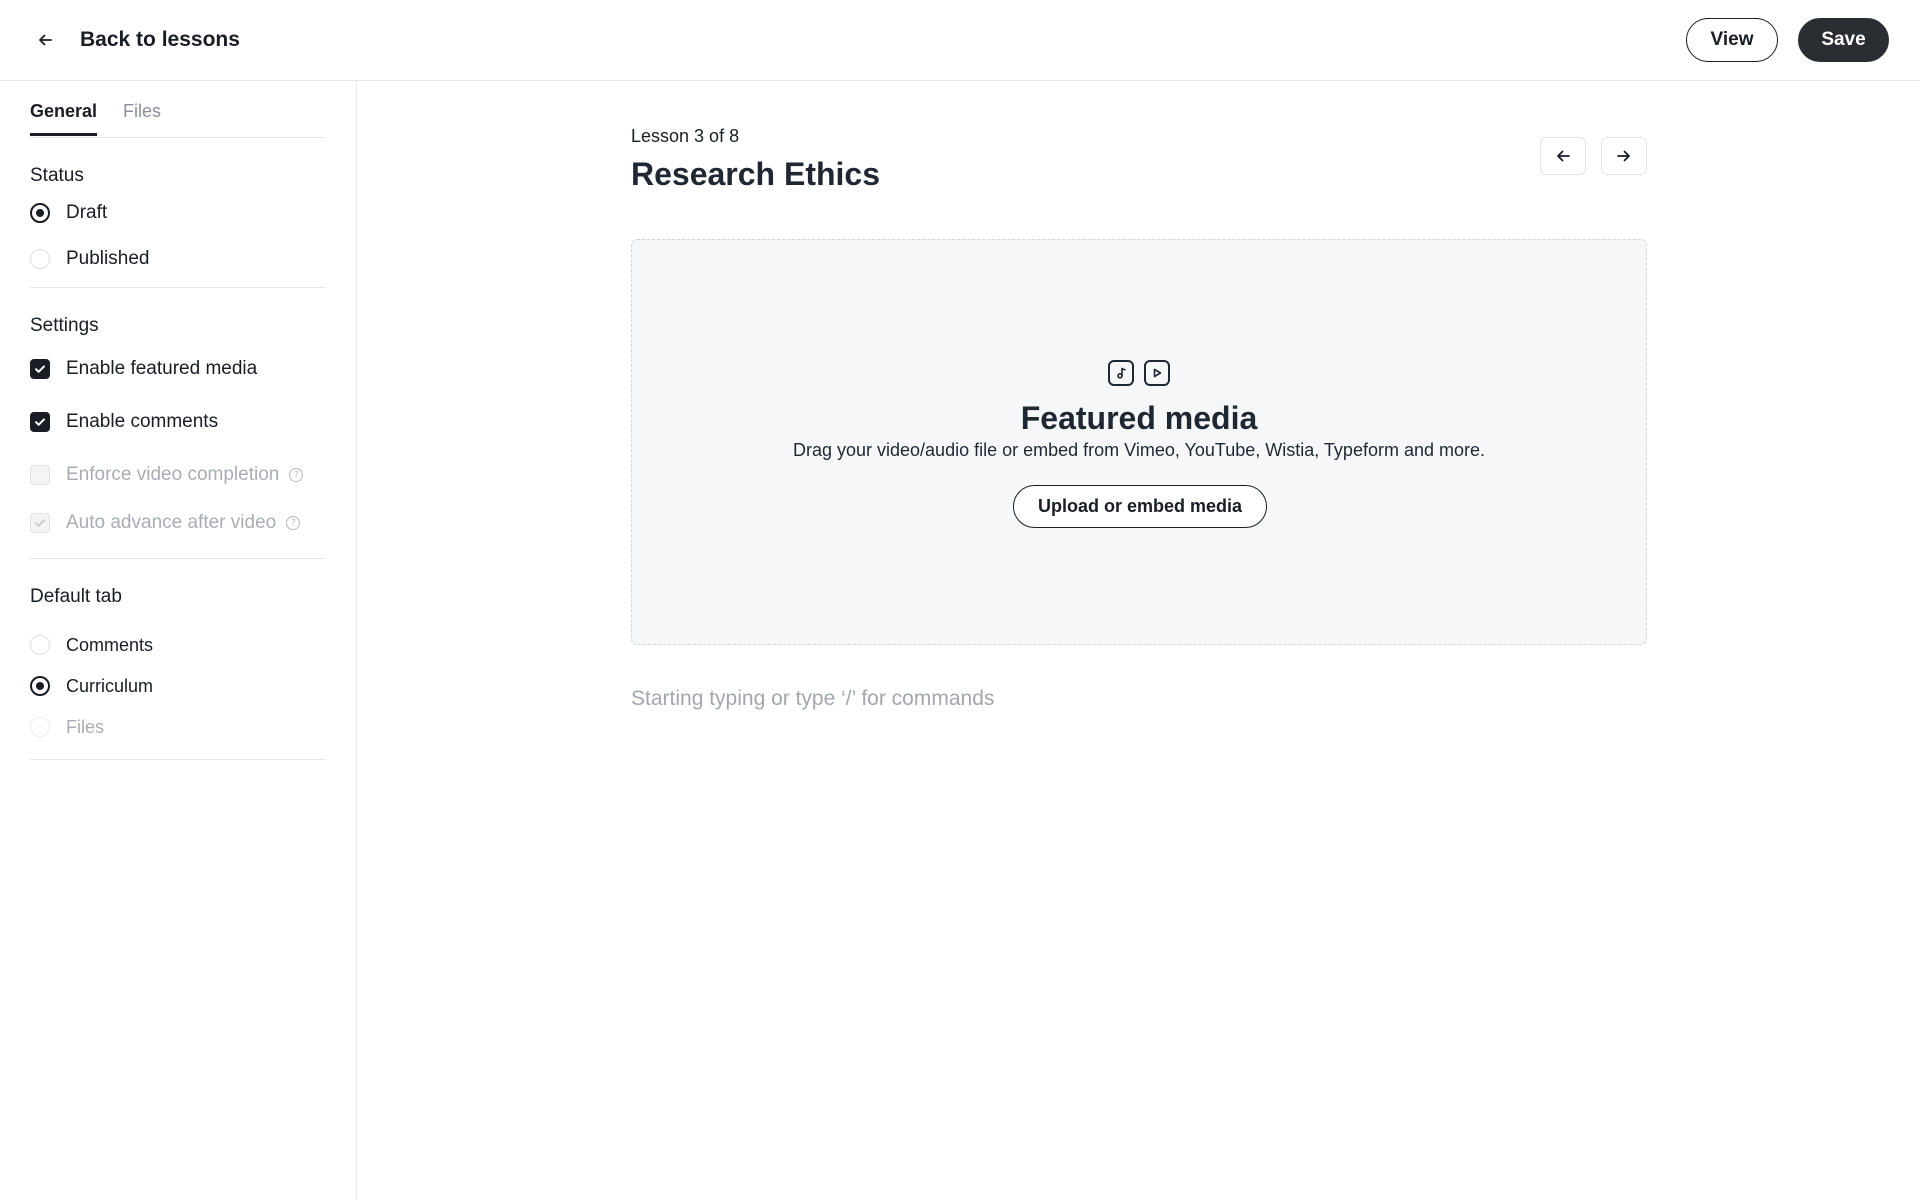 The width and height of the screenshot is (1920, 1200). I want to click on setting-label: Enable featured media, so click(162, 368).